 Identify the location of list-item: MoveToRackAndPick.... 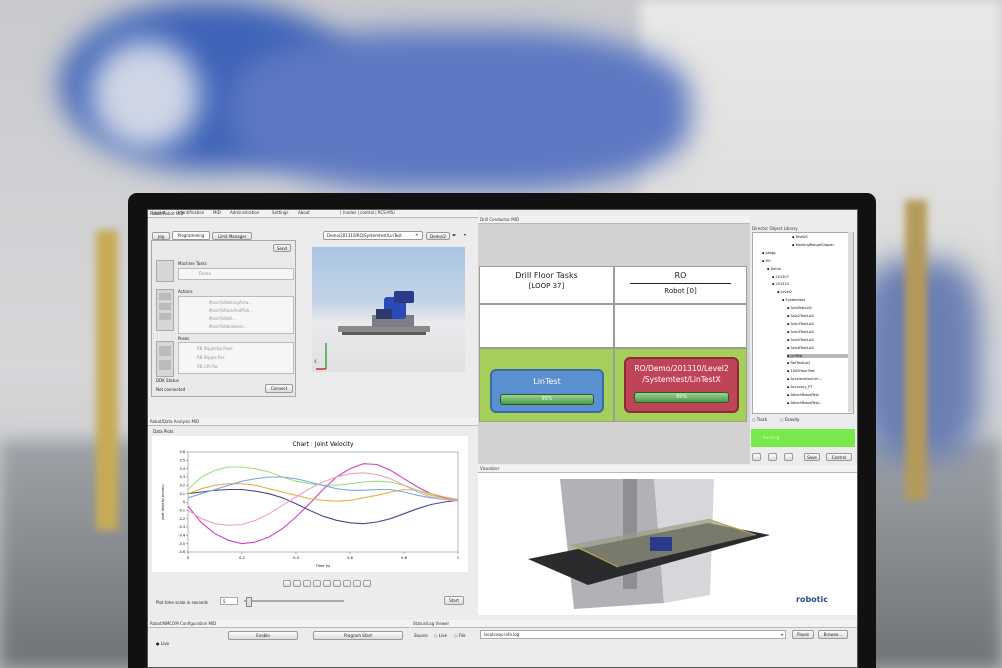
(231, 310).